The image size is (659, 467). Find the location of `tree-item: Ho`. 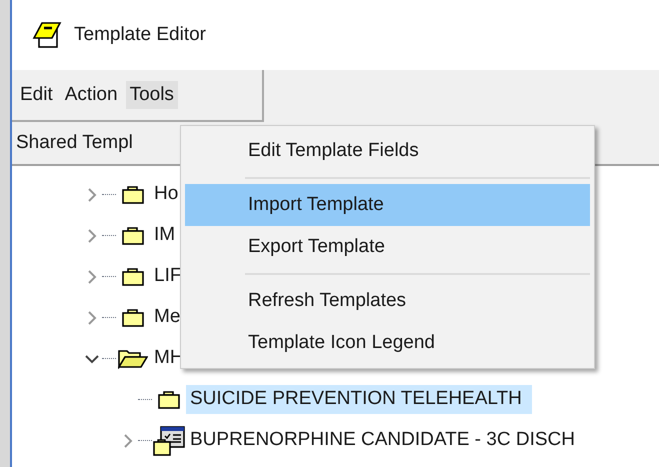

tree-item: Ho is located at coordinates (166, 194).